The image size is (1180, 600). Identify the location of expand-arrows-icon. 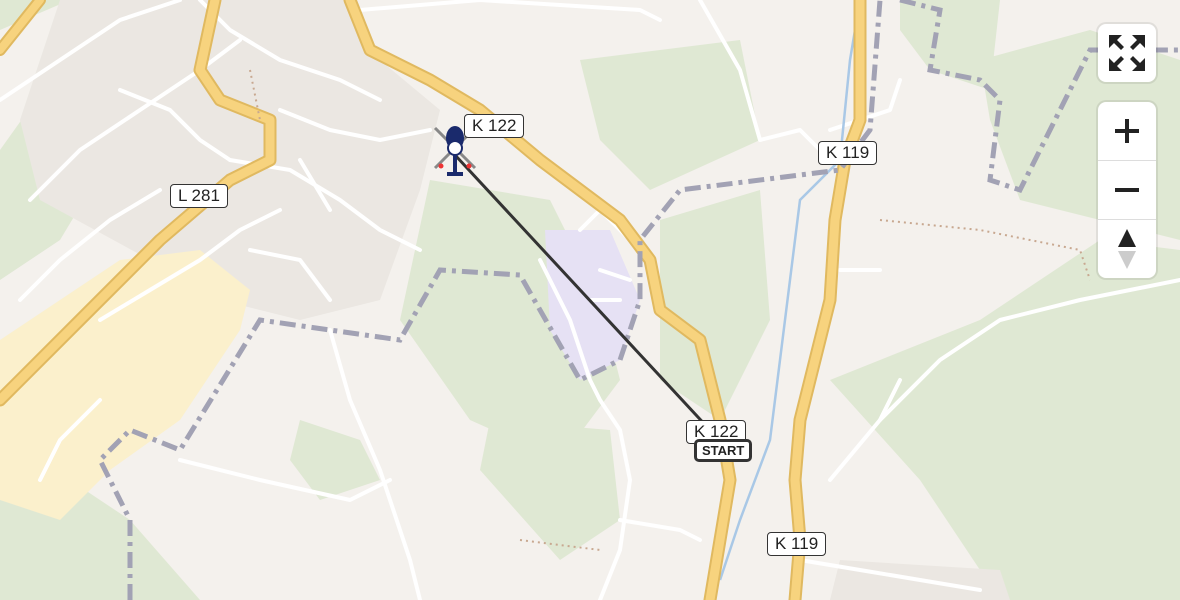
(1127, 53).